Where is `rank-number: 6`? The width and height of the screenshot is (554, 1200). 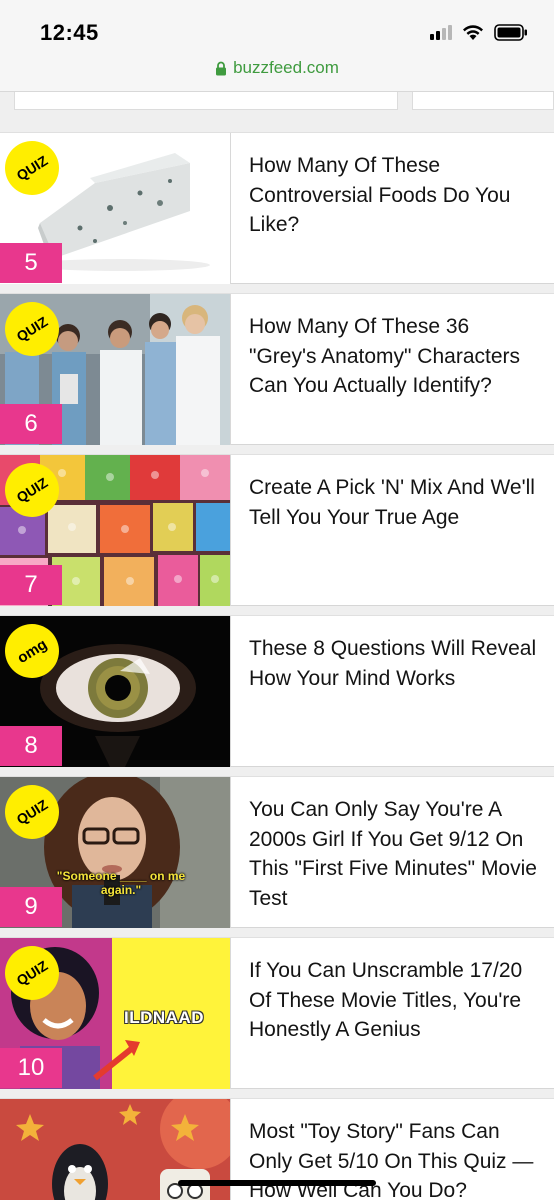
rank-number: 6 is located at coordinates (31, 424).